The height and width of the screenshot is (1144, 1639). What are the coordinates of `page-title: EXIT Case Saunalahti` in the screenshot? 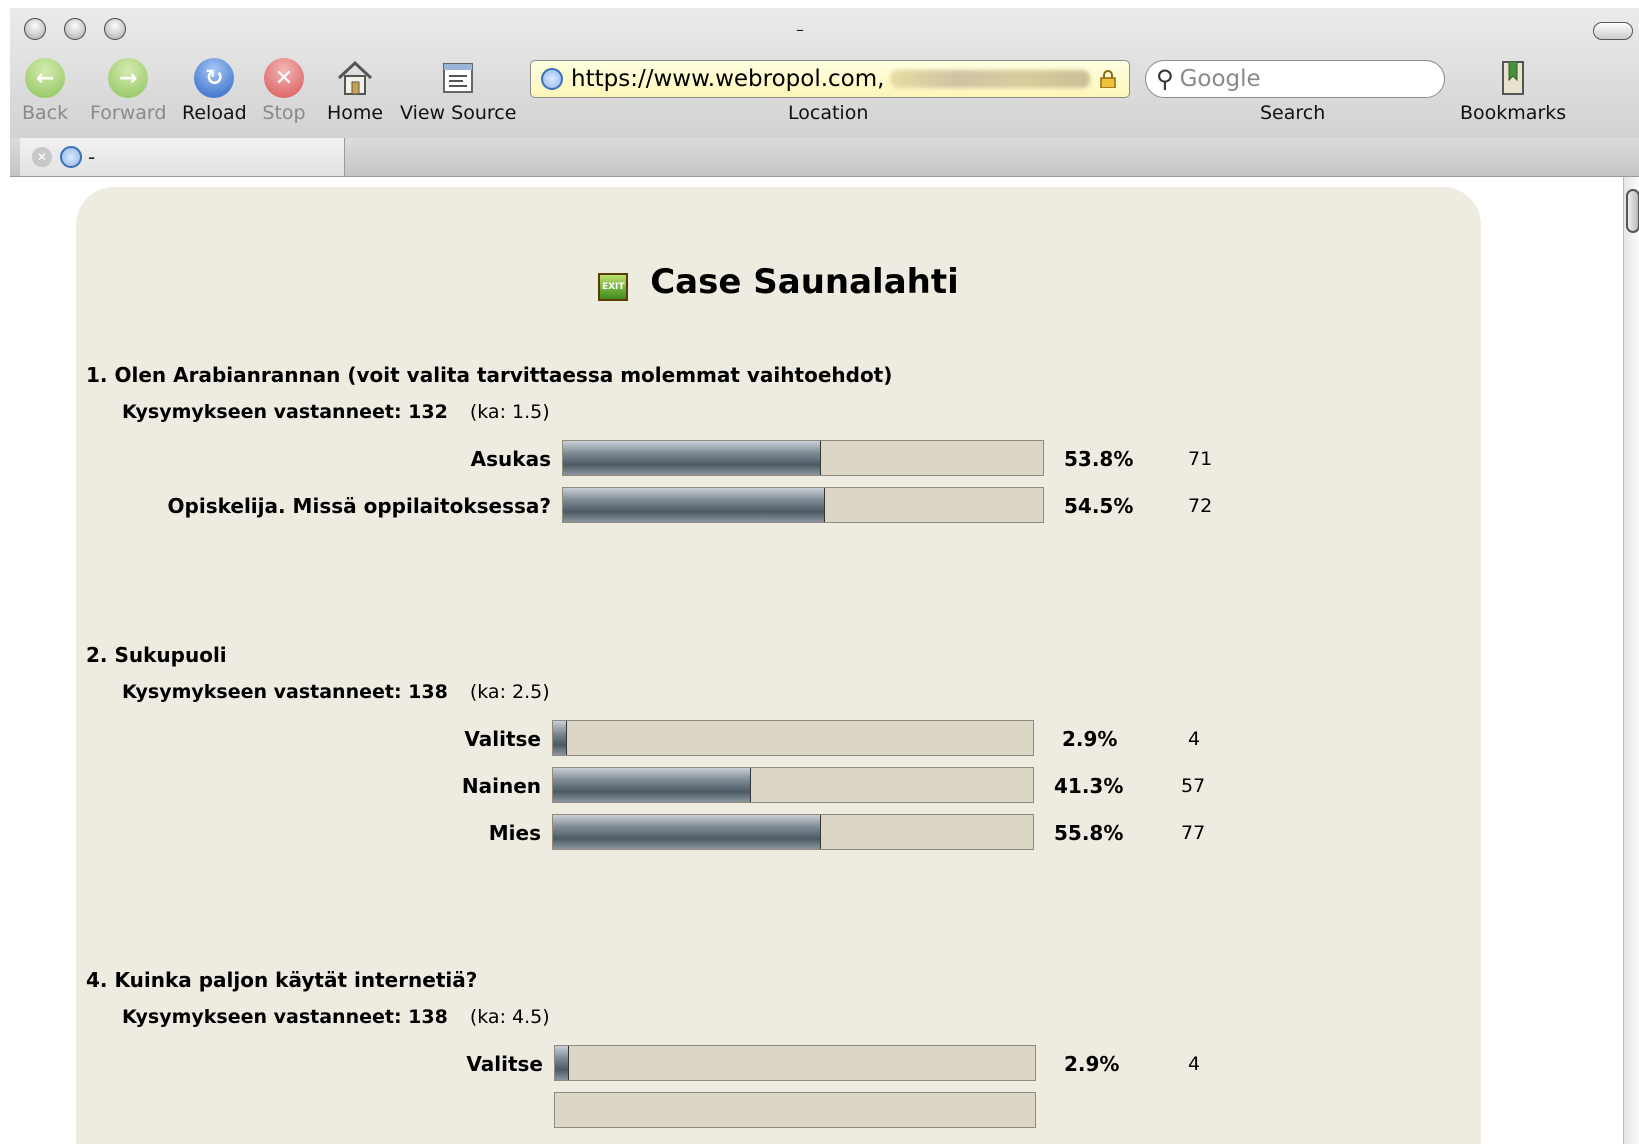 It's located at (778, 282).